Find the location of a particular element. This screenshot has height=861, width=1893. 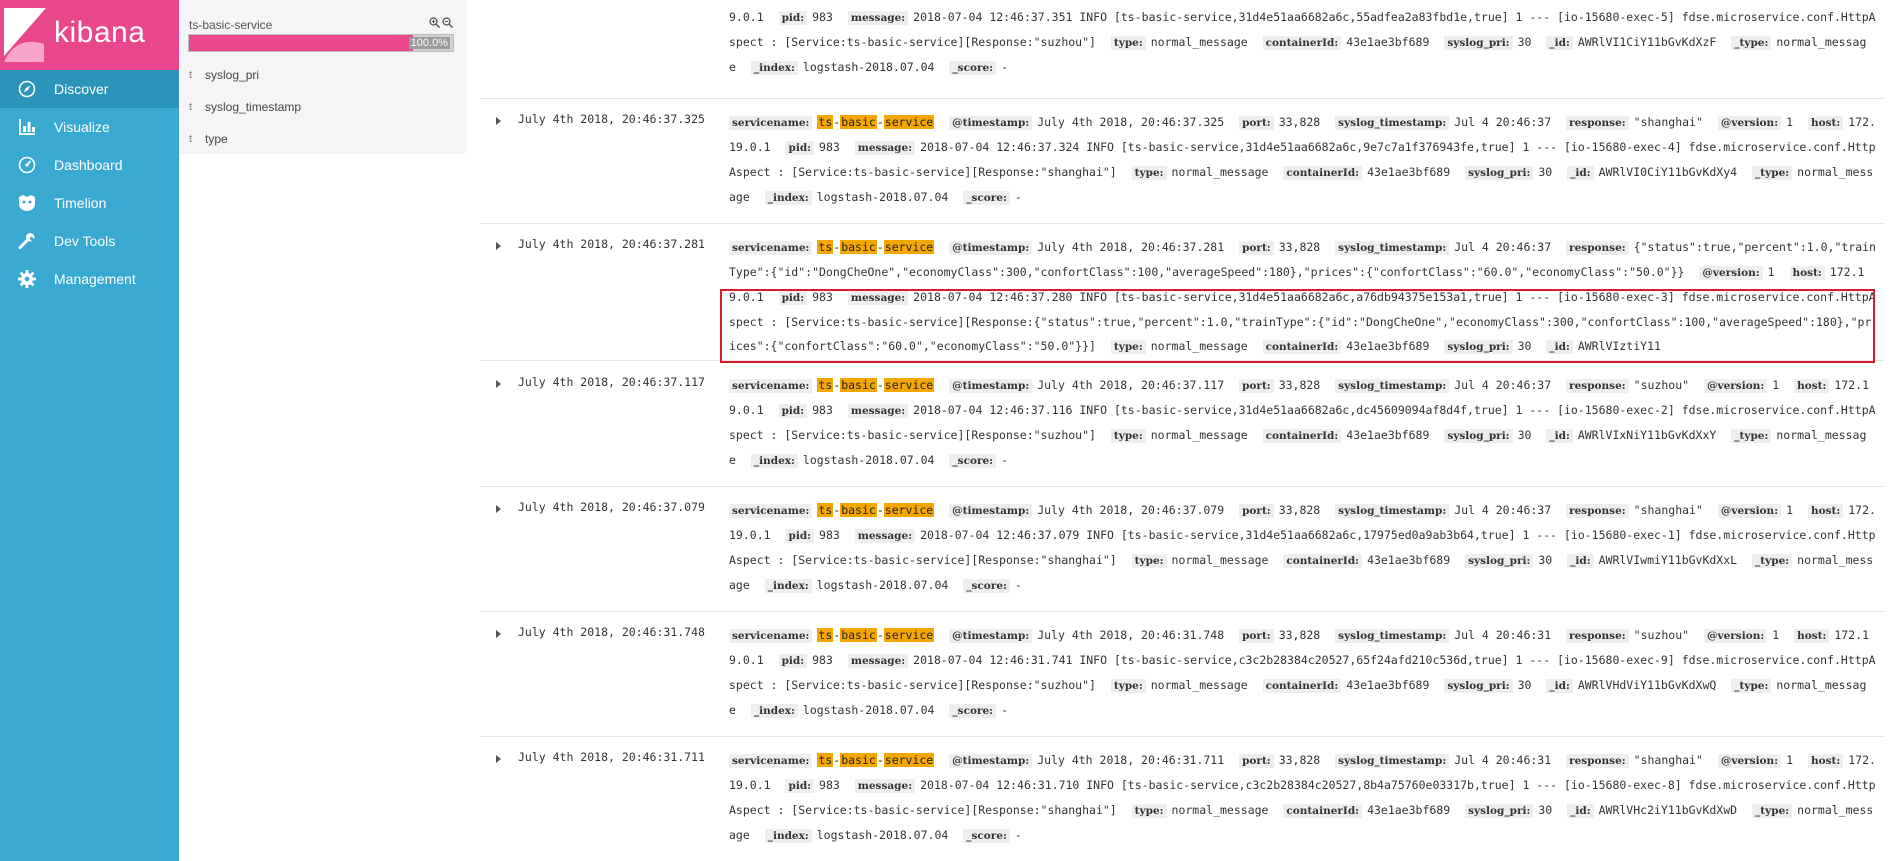

field-value-score: - is located at coordinates (1018, 835).